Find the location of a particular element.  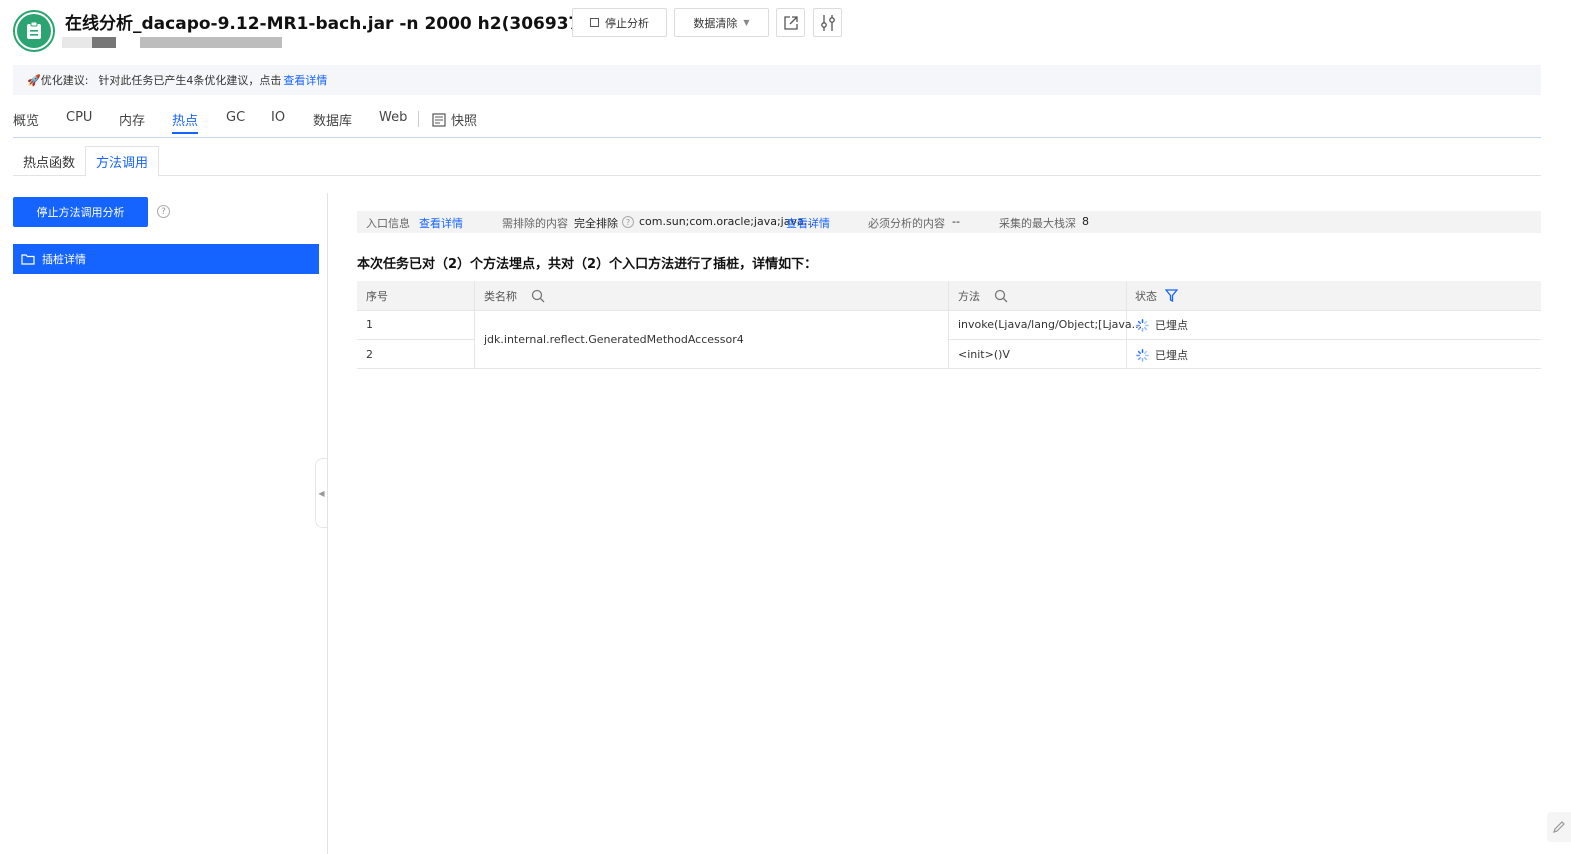

edit-icon is located at coordinates (1559, 827).